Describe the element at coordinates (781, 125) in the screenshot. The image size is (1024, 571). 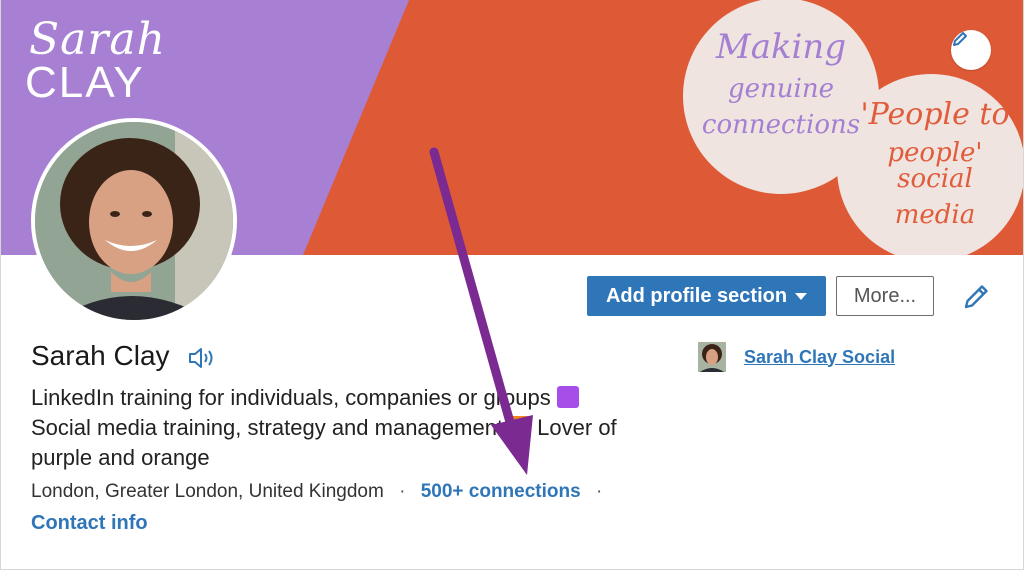
I see `tagline-1-line-3: connections` at that location.